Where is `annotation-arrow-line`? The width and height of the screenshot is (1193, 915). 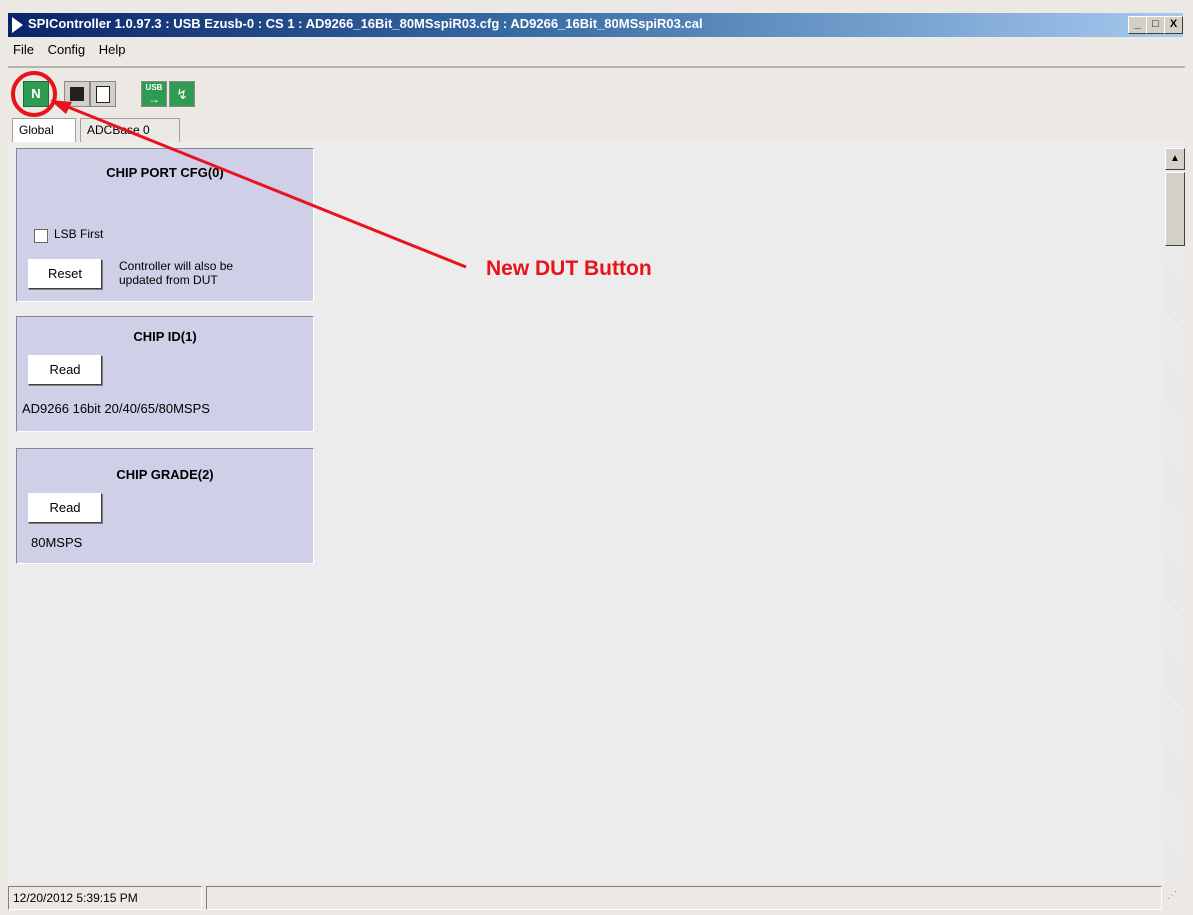
annotation-arrow-line is located at coordinates (262, 185).